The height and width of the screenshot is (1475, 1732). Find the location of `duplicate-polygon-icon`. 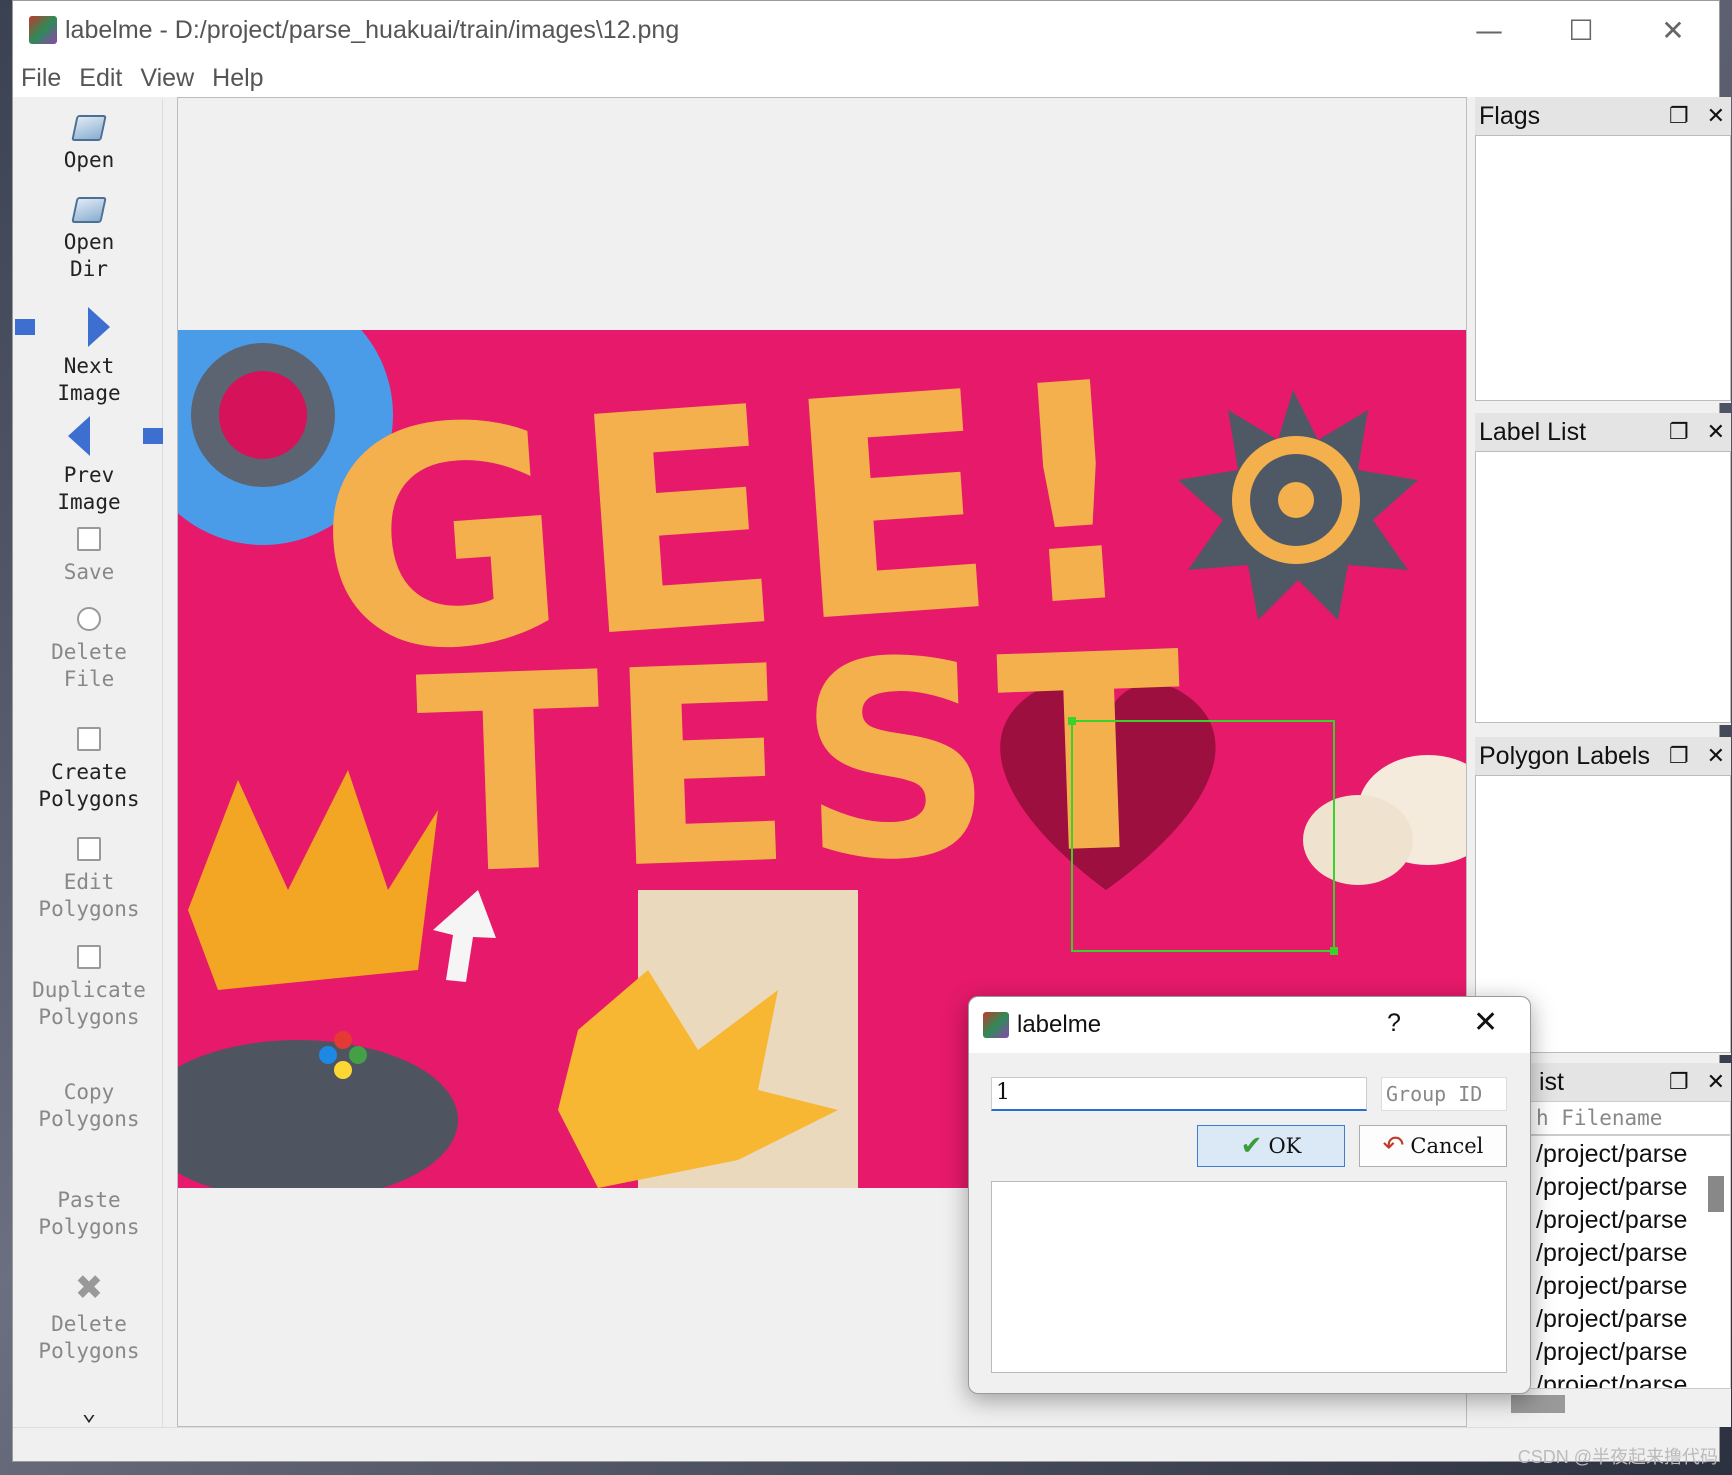

duplicate-polygon-icon is located at coordinates (89, 957).